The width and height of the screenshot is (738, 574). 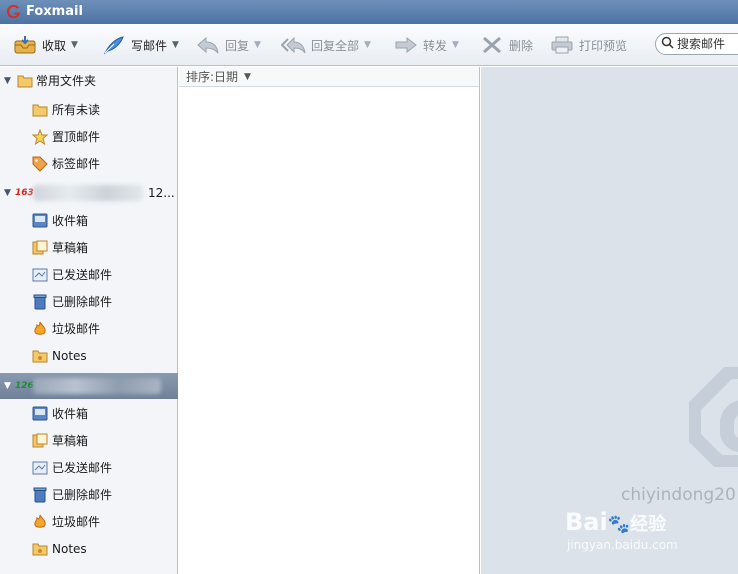 I want to click on delete-button: 删除, so click(x=506, y=45).